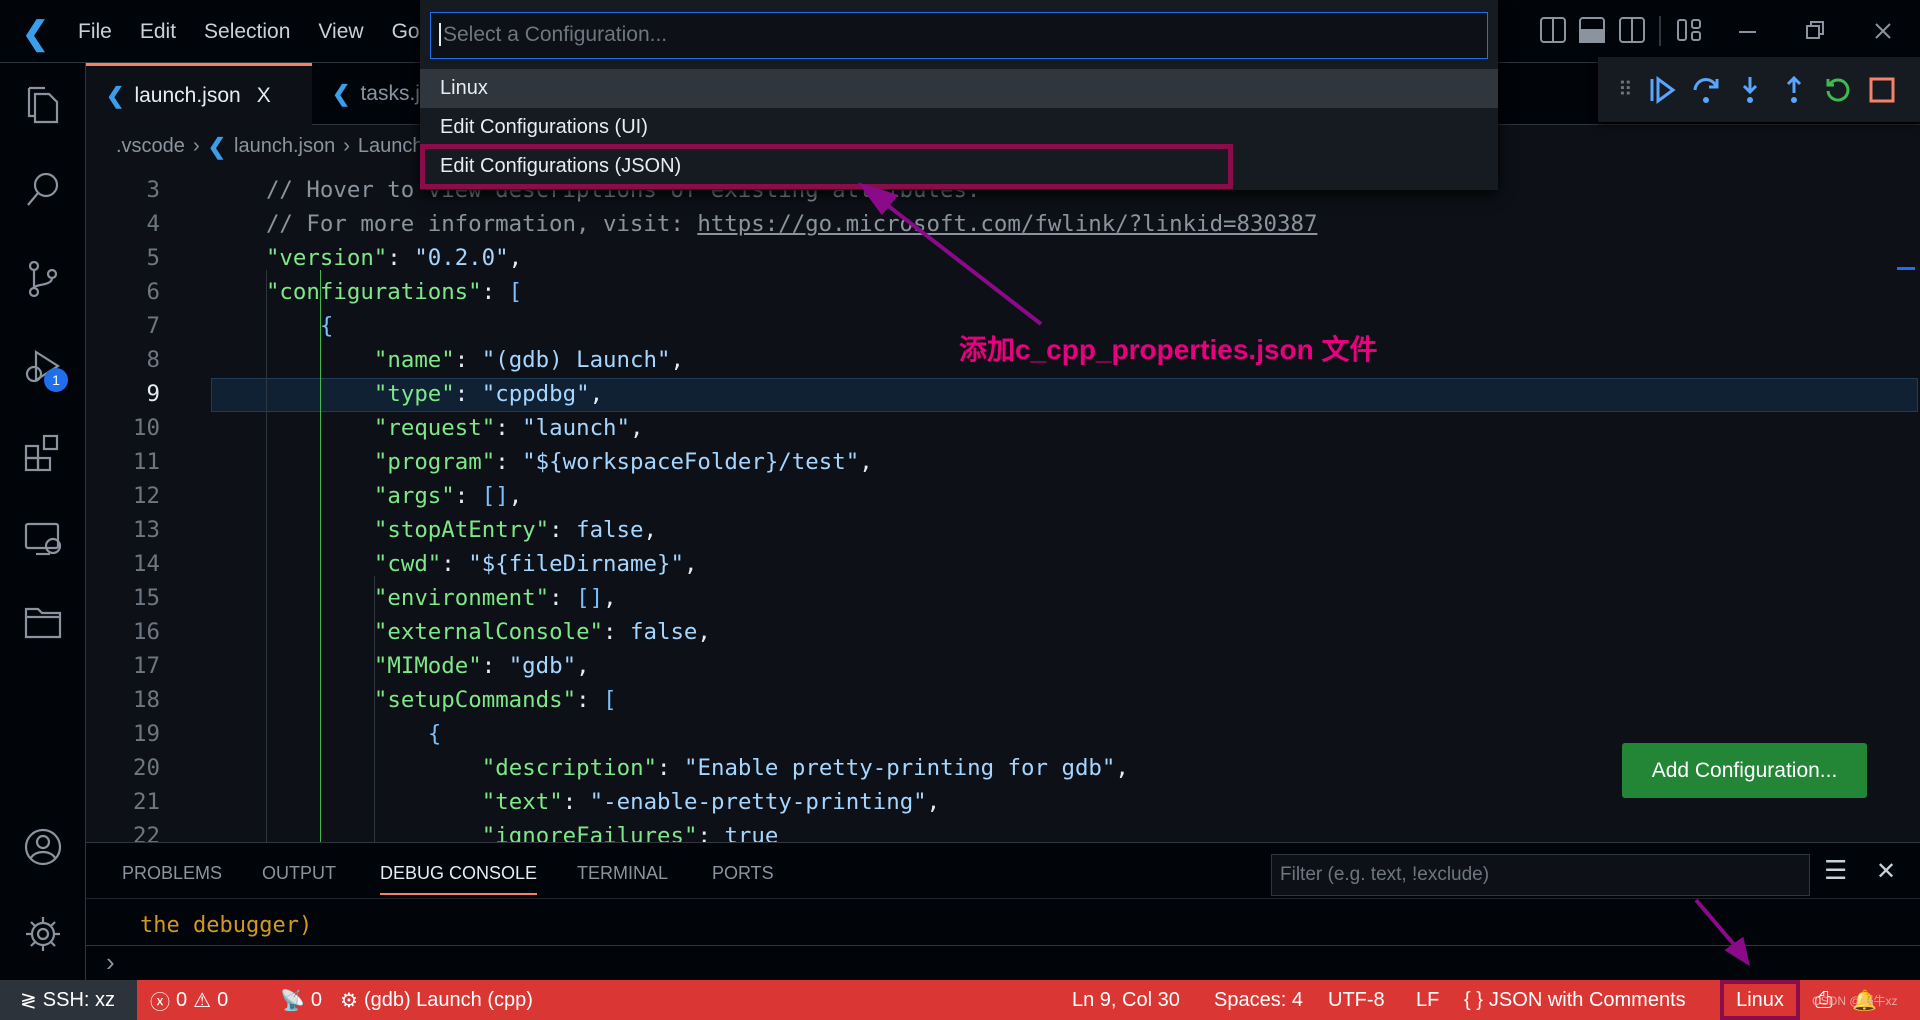 This screenshot has width=1920, height=1020. Describe the element at coordinates (1886, 871) in the screenshot. I see `close-panel-icon: ✕` at that location.